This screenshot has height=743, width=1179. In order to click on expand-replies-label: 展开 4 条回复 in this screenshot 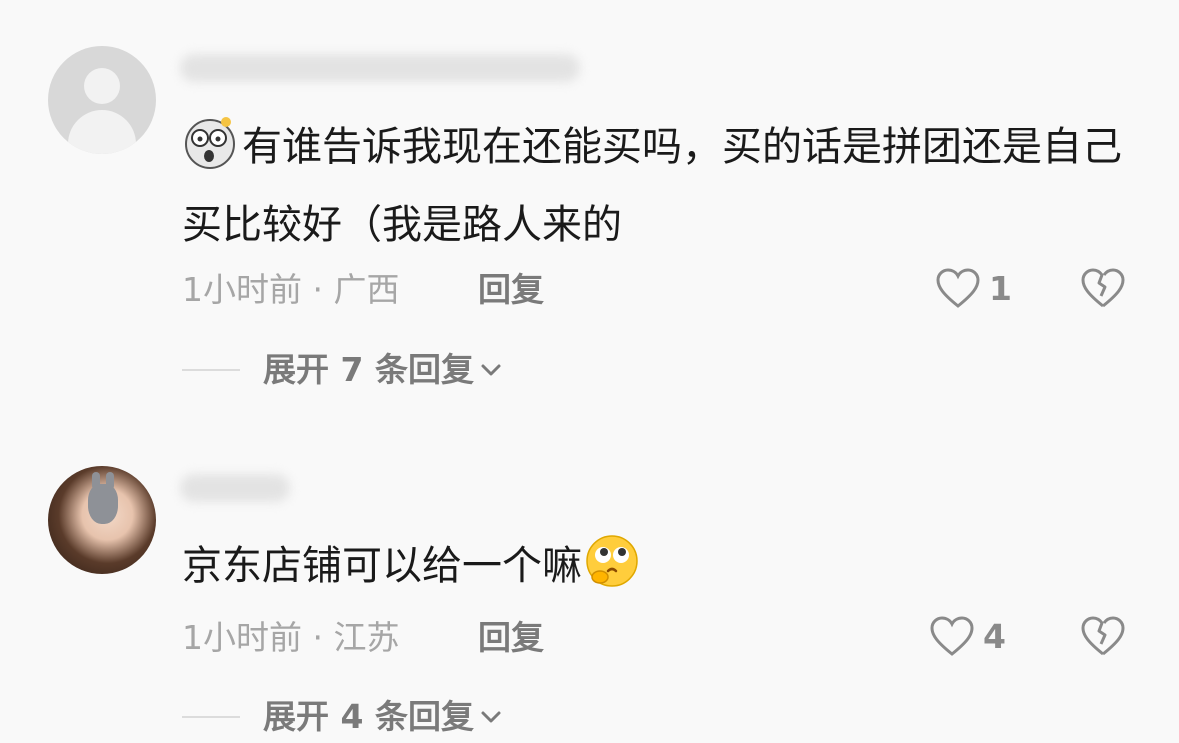, I will do `click(368, 716)`.